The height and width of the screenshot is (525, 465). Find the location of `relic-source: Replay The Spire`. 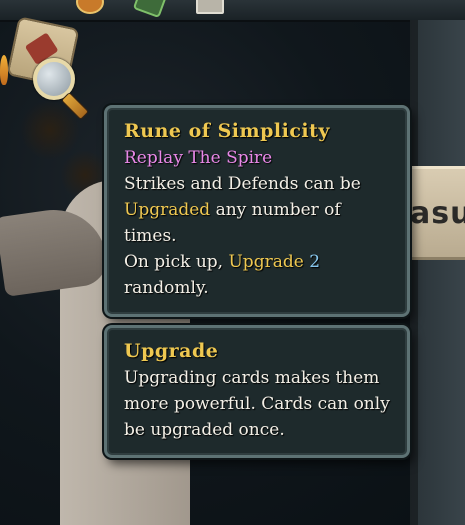

relic-source: Replay The Spire is located at coordinates (198, 158).